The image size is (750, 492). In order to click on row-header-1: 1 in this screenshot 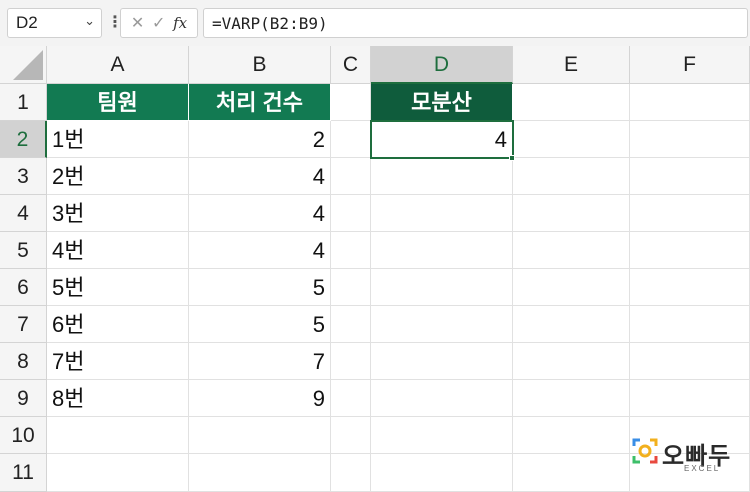, I will do `click(23, 102)`.